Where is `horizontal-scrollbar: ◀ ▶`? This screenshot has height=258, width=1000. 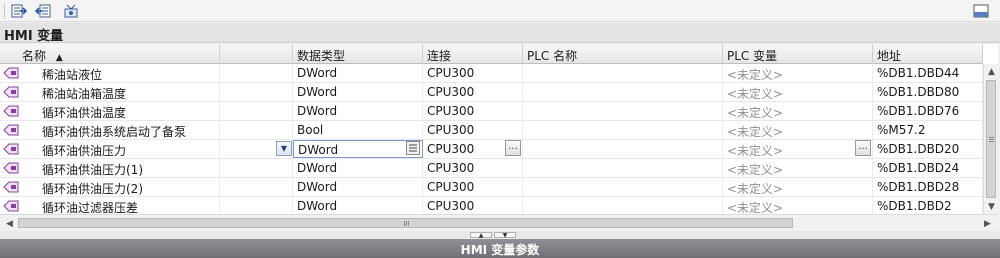 horizontal-scrollbar: ◀ ▶ is located at coordinates (499, 222).